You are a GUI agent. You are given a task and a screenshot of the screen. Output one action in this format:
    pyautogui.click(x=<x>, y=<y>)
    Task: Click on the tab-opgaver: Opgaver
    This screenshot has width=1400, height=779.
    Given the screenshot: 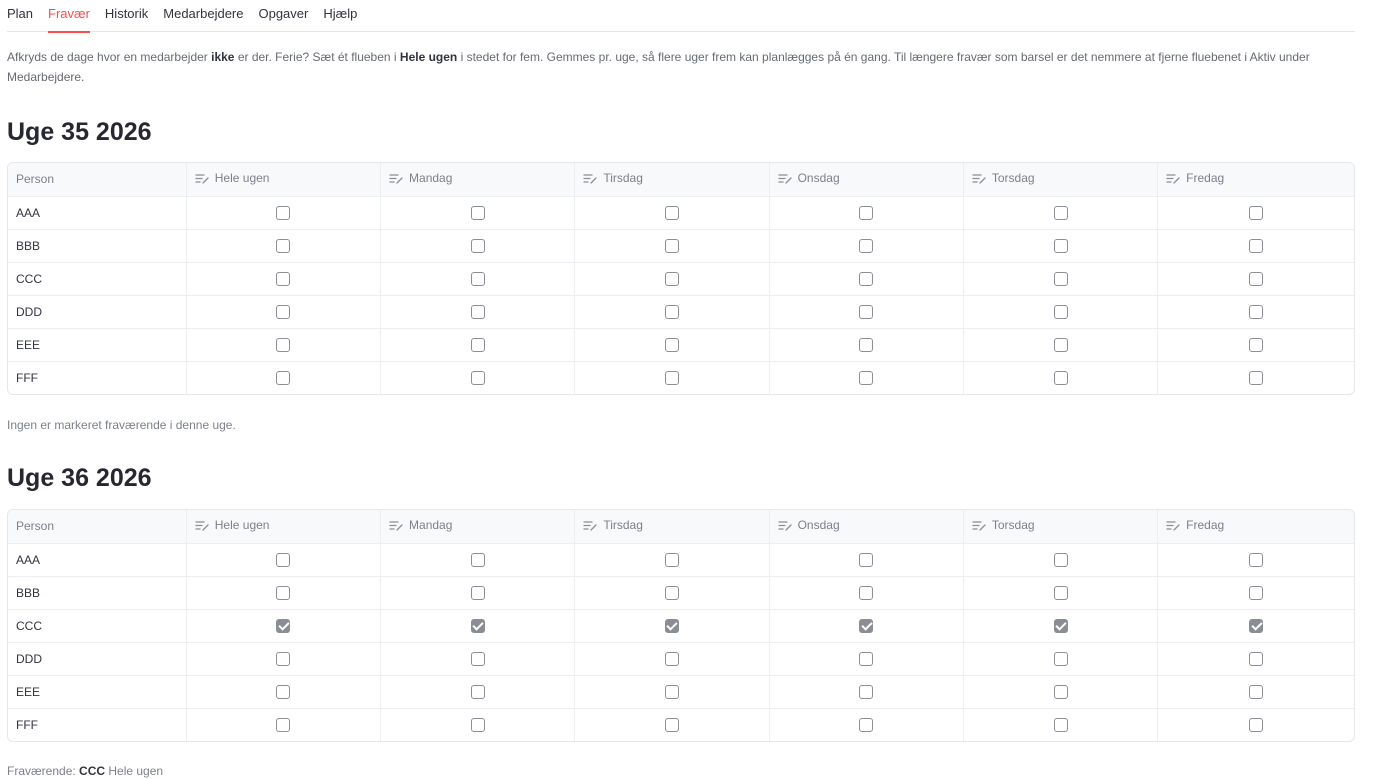 What is the action you would take?
    pyautogui.click(x=283, y=16)
    